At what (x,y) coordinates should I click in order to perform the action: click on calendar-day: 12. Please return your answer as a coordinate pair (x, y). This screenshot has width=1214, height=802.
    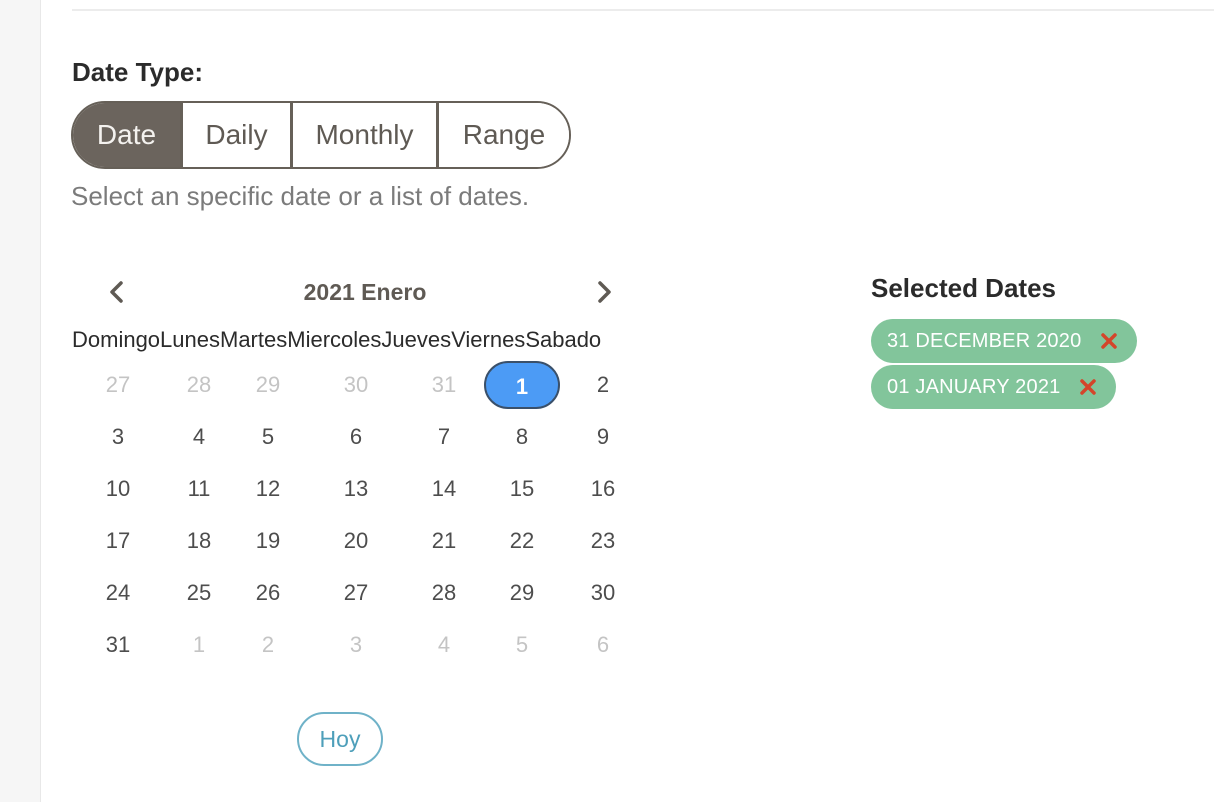
    Looking at the image, I should click on (268, 489).